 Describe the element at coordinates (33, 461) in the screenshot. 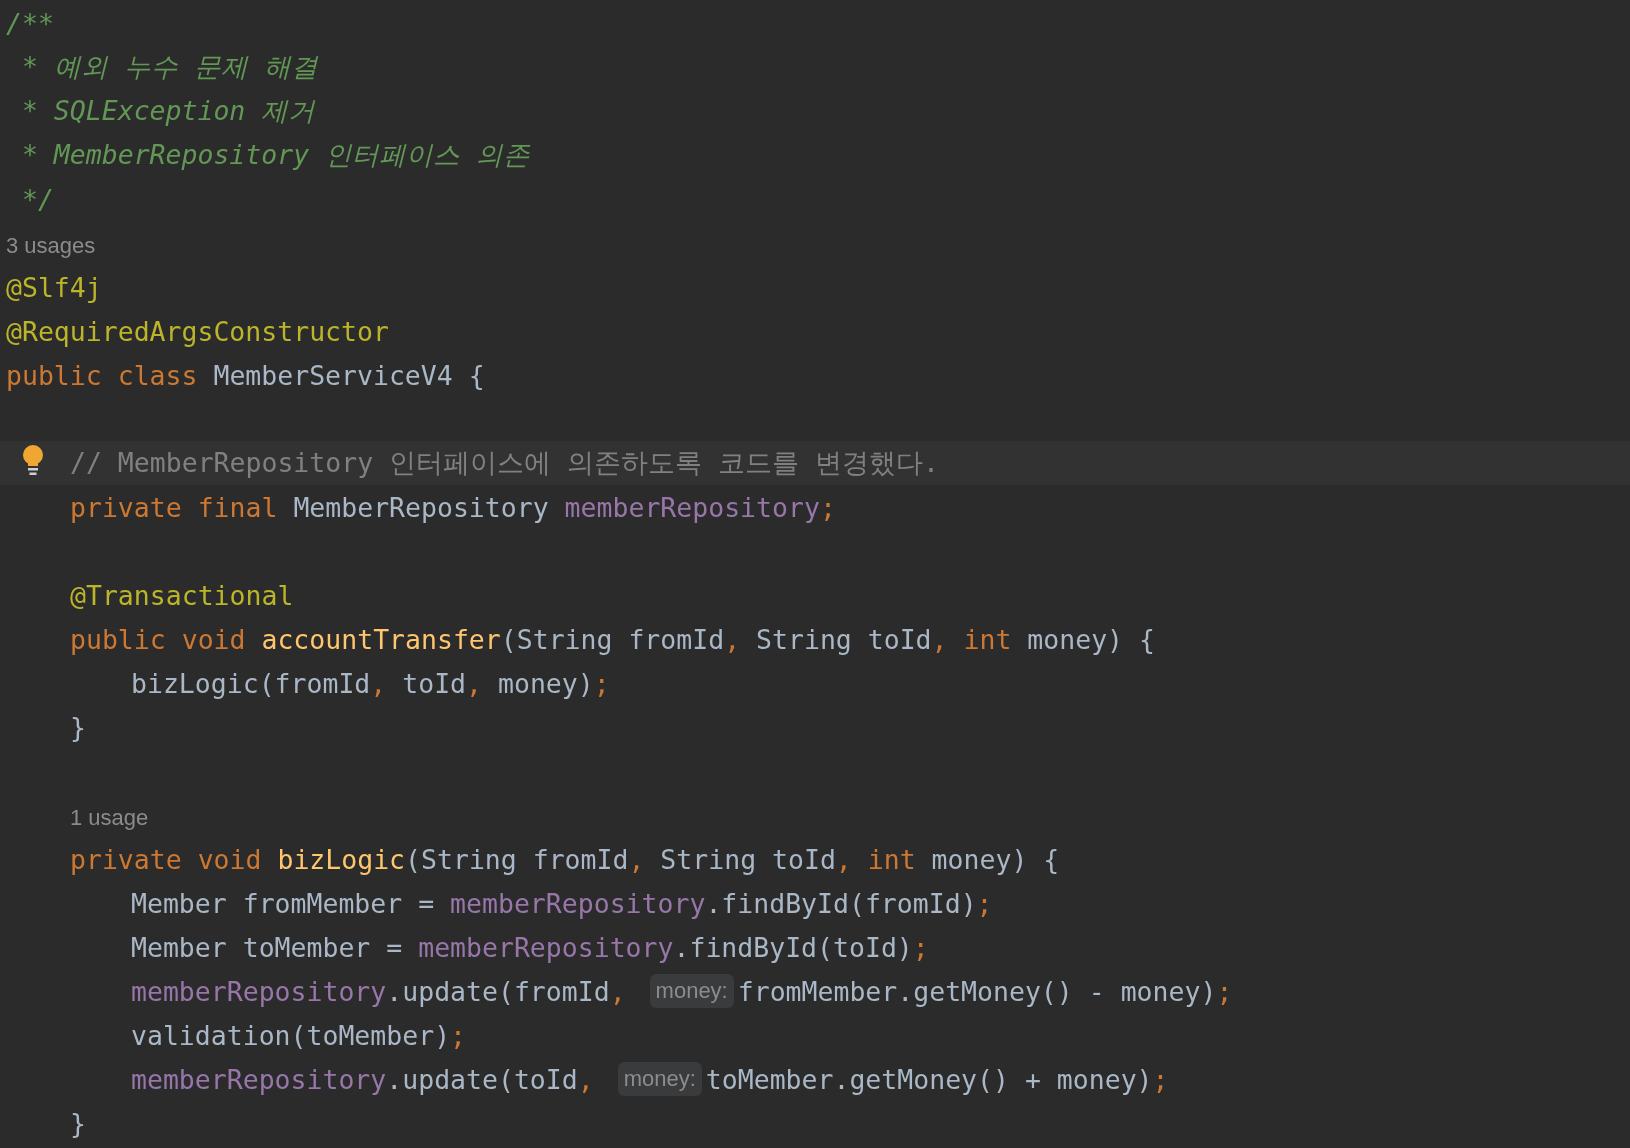

I see `lightbulb-icon` at that location.